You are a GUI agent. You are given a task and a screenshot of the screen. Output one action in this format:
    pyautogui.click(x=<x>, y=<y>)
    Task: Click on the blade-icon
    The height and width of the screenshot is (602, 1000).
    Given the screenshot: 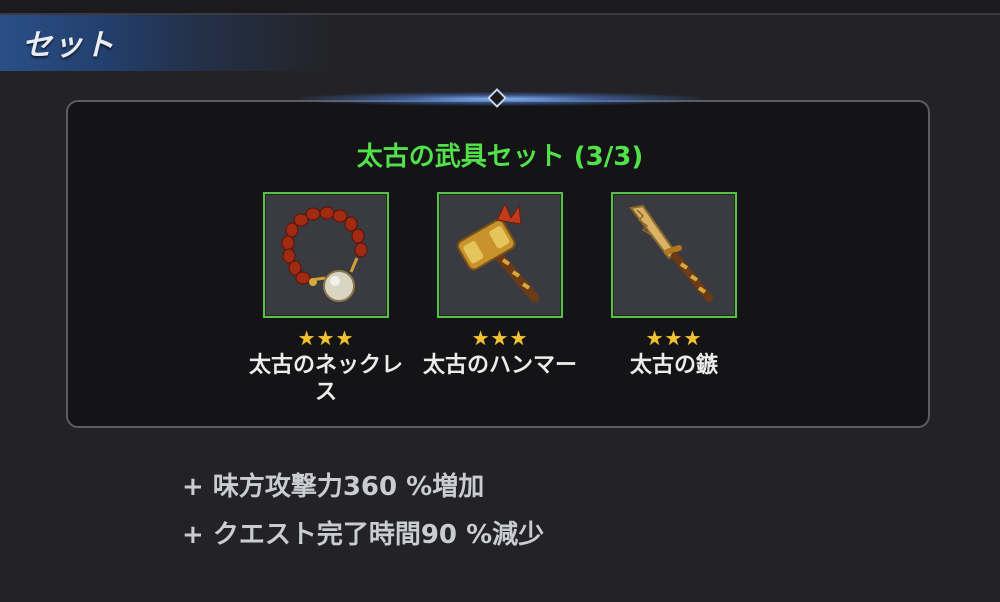 What is the action you would take?
    pyautogui.click(x=671, y=253)
    